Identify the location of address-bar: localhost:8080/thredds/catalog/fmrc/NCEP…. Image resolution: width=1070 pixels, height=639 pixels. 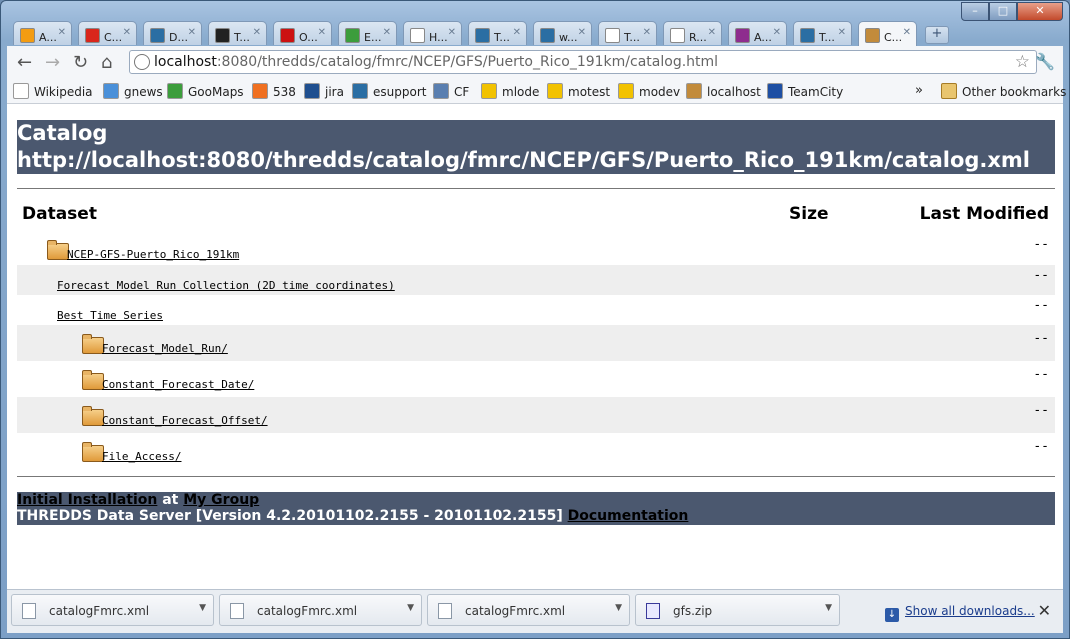
(583, 62).